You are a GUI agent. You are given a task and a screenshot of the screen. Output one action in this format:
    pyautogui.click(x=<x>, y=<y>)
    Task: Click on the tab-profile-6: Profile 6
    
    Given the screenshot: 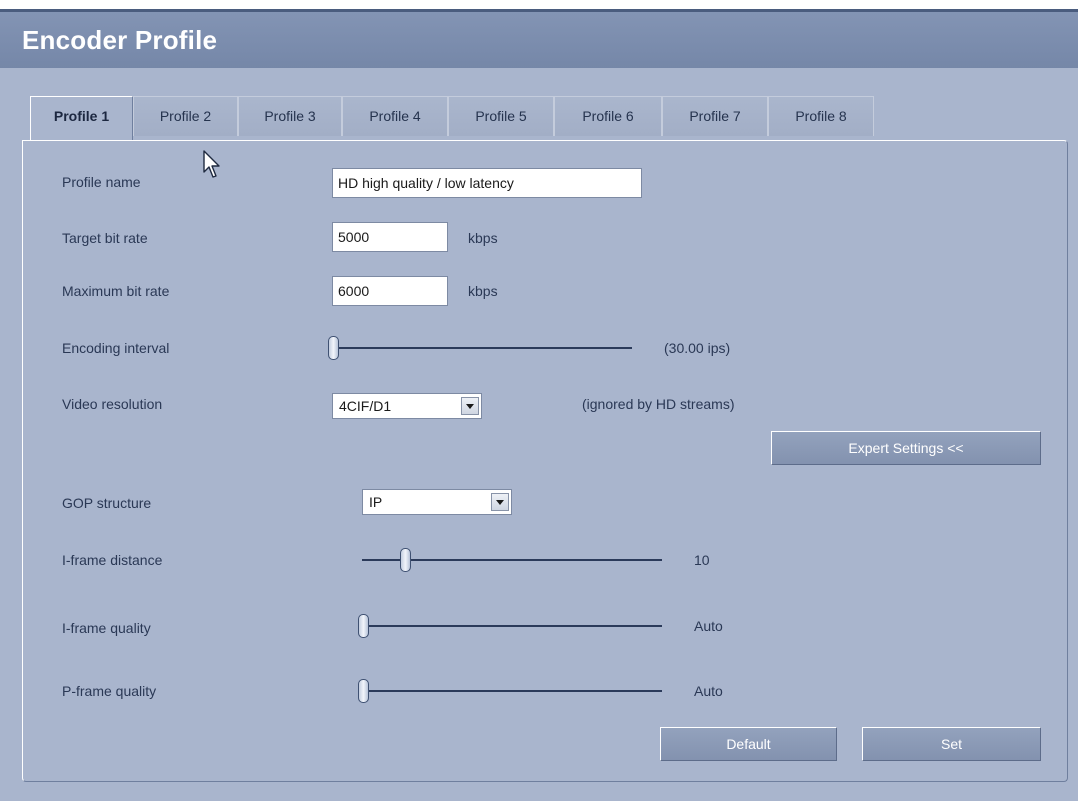 What is the action you would take?
    pyautogui.click(x=608, y=116)
    